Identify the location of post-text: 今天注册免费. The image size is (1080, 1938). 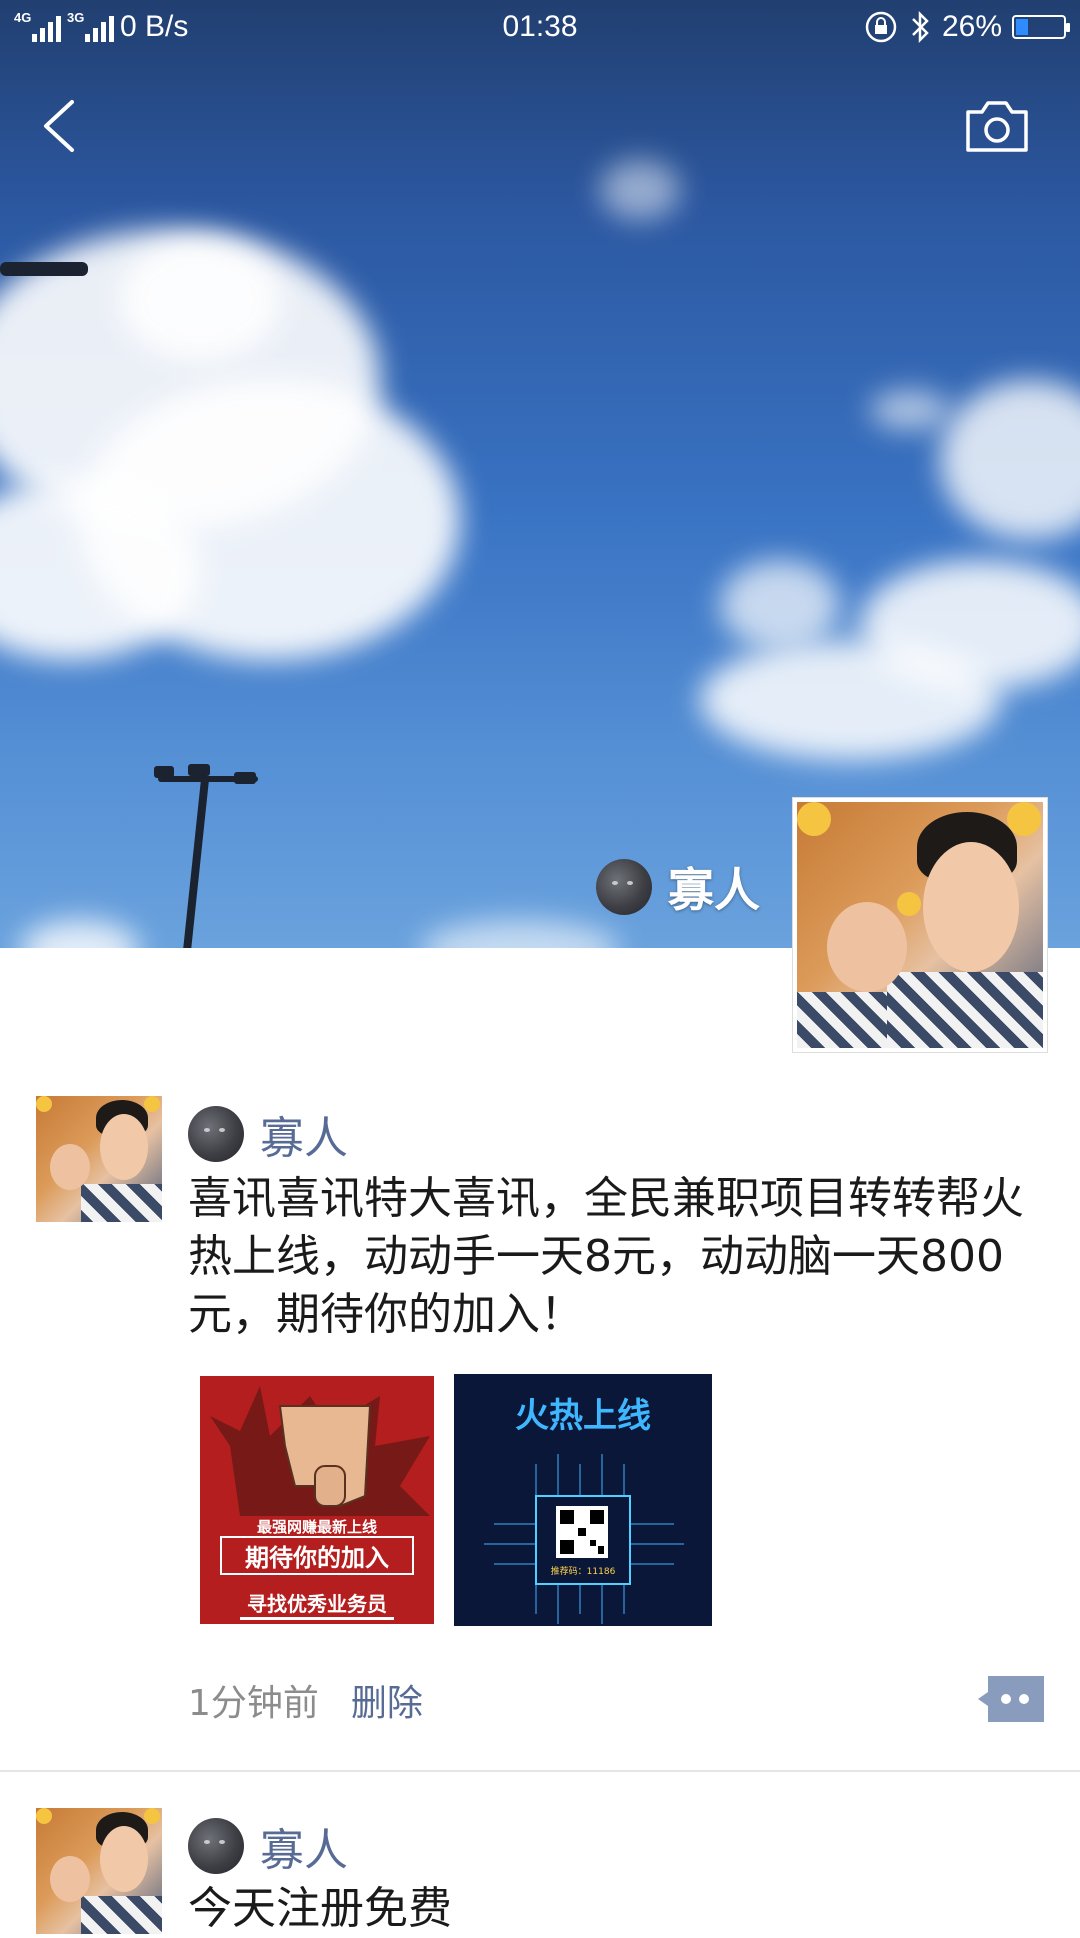
(320, 1908).